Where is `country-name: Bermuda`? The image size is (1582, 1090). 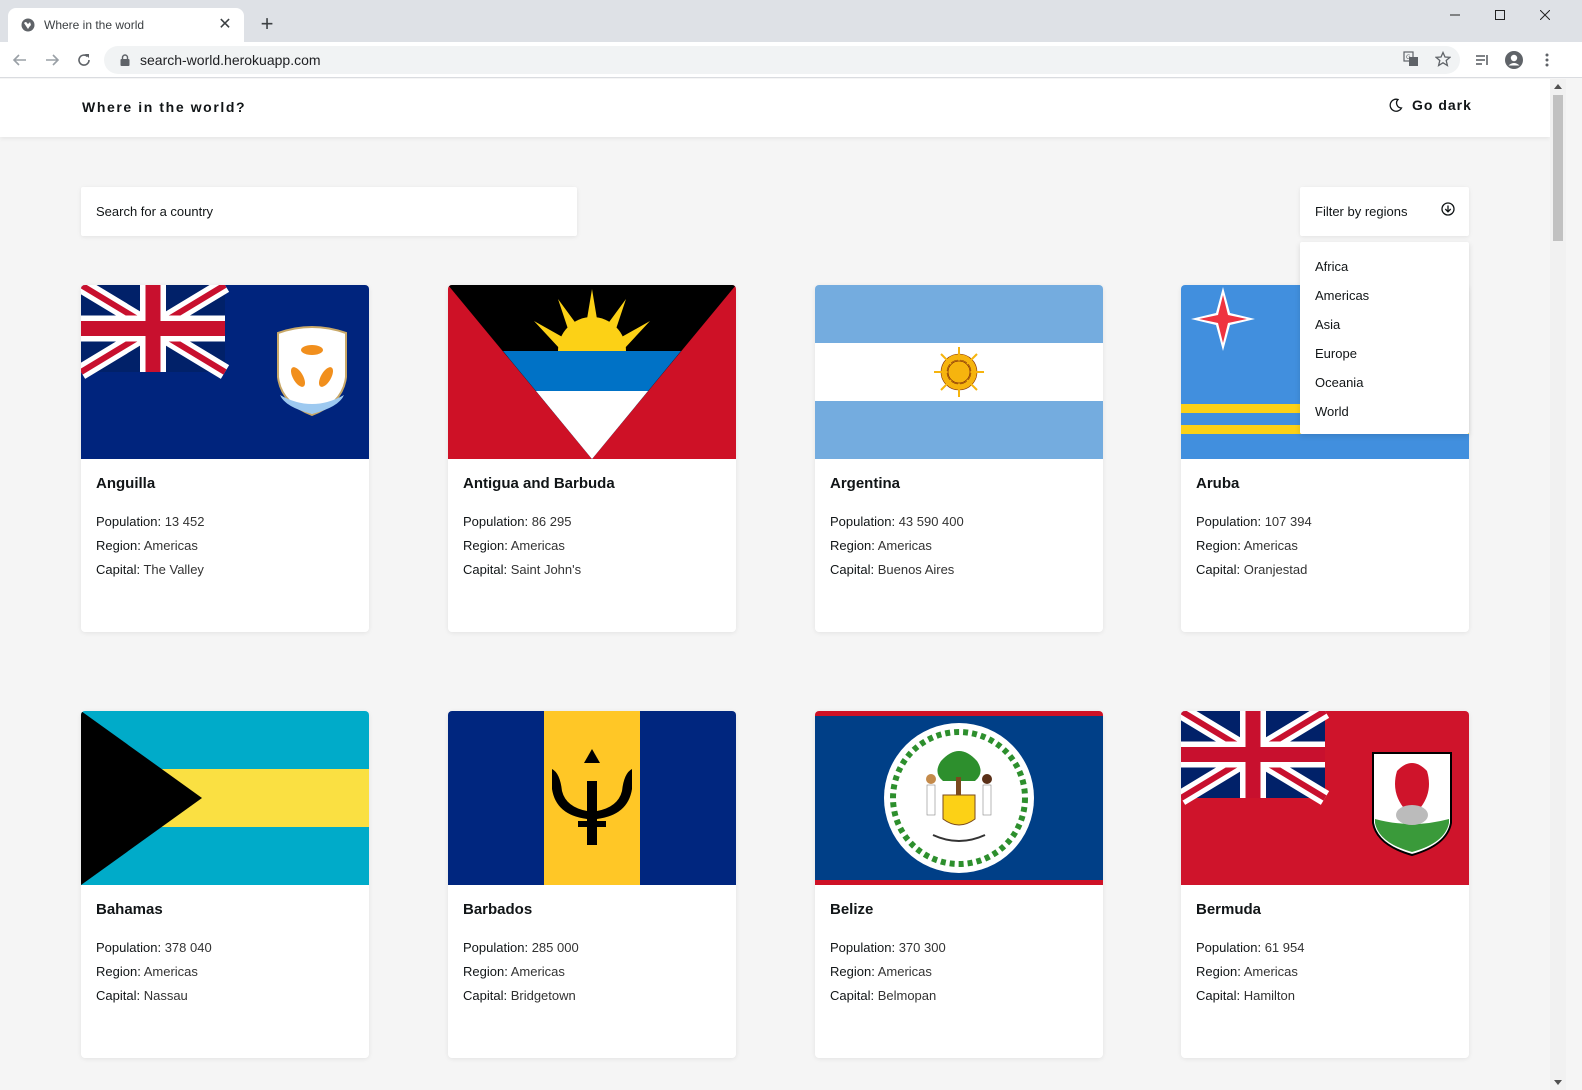 country-name: Bermuda is located at coordinates (1229, 909).